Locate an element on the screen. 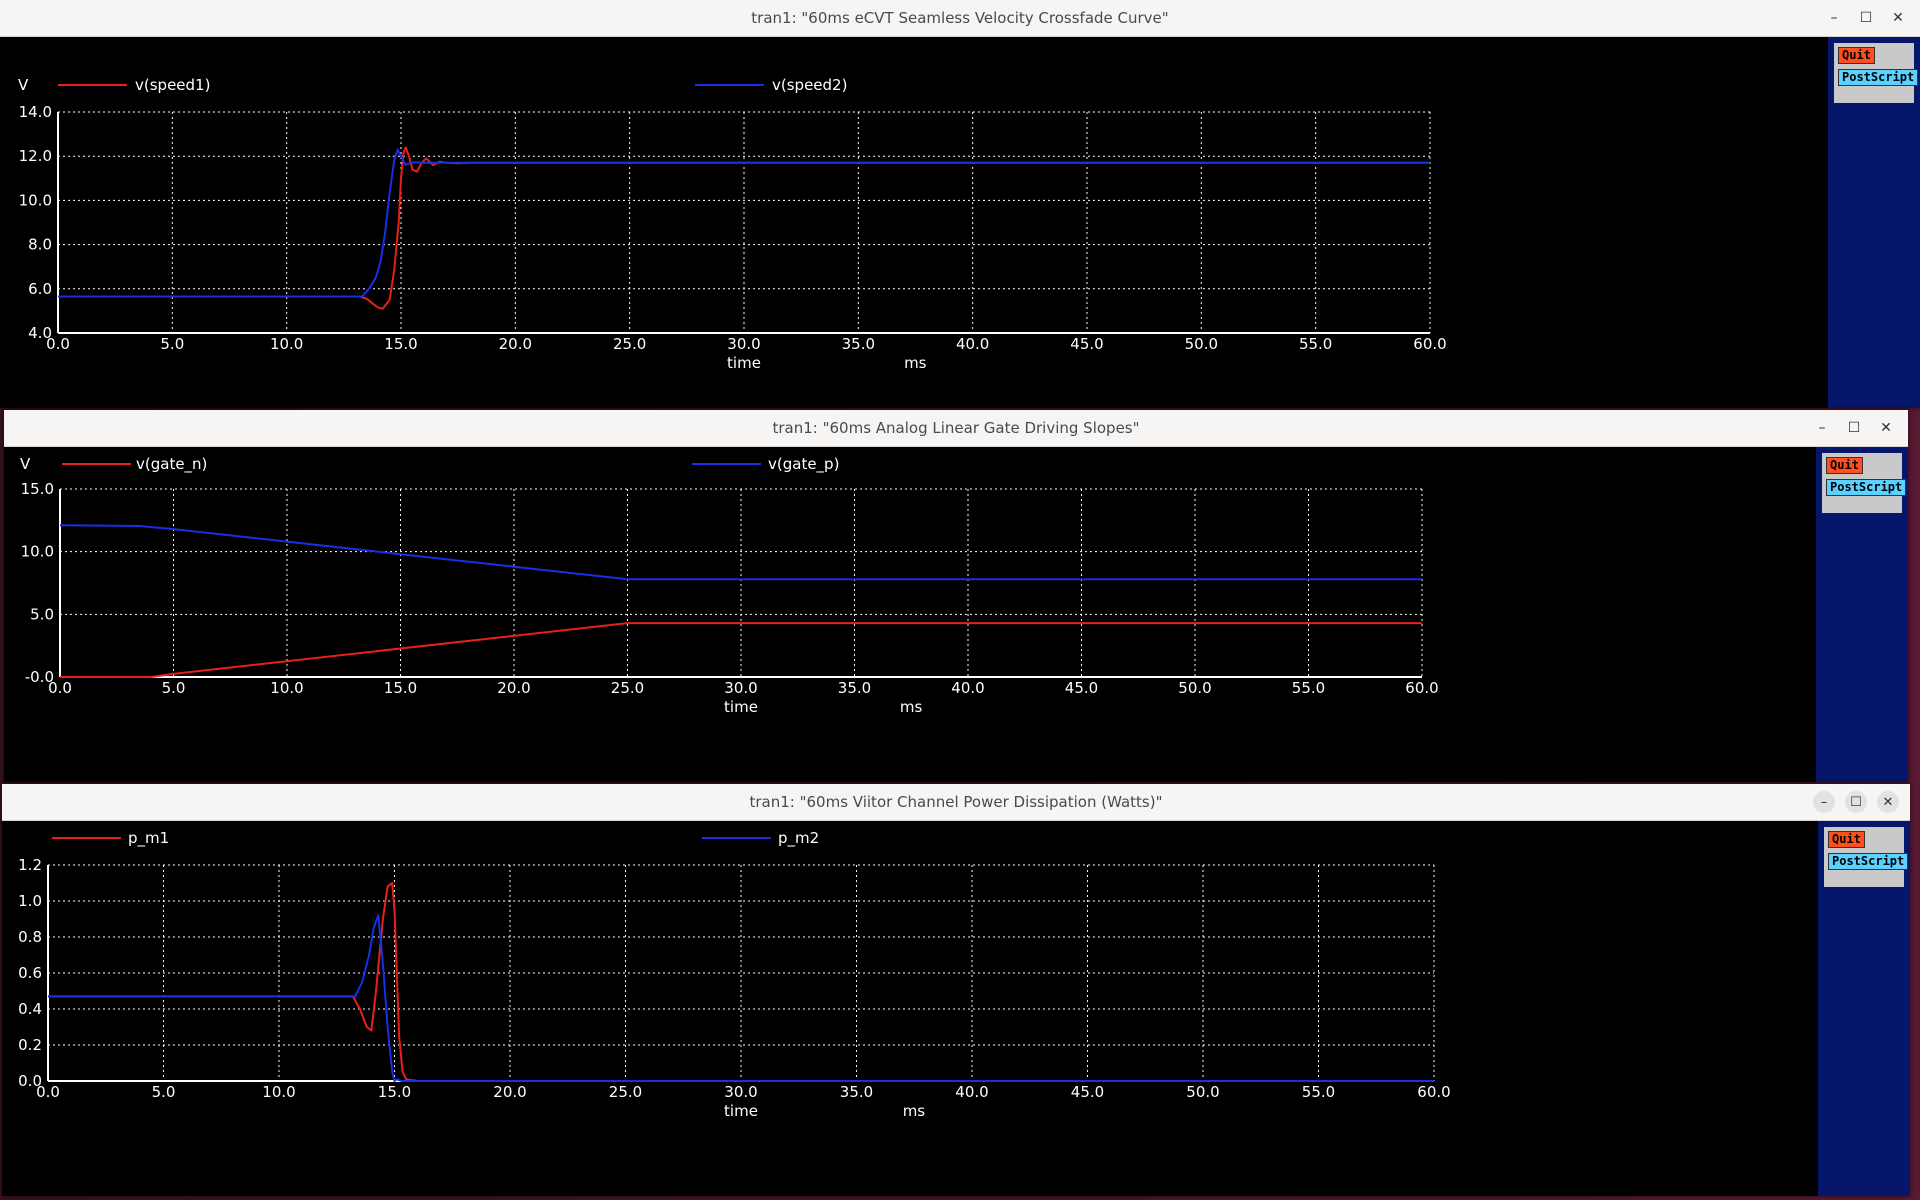 The height and width of the screenshot is (1200, 1920). y-tick-label: 0.2 is located at coordinates (30, 1045).